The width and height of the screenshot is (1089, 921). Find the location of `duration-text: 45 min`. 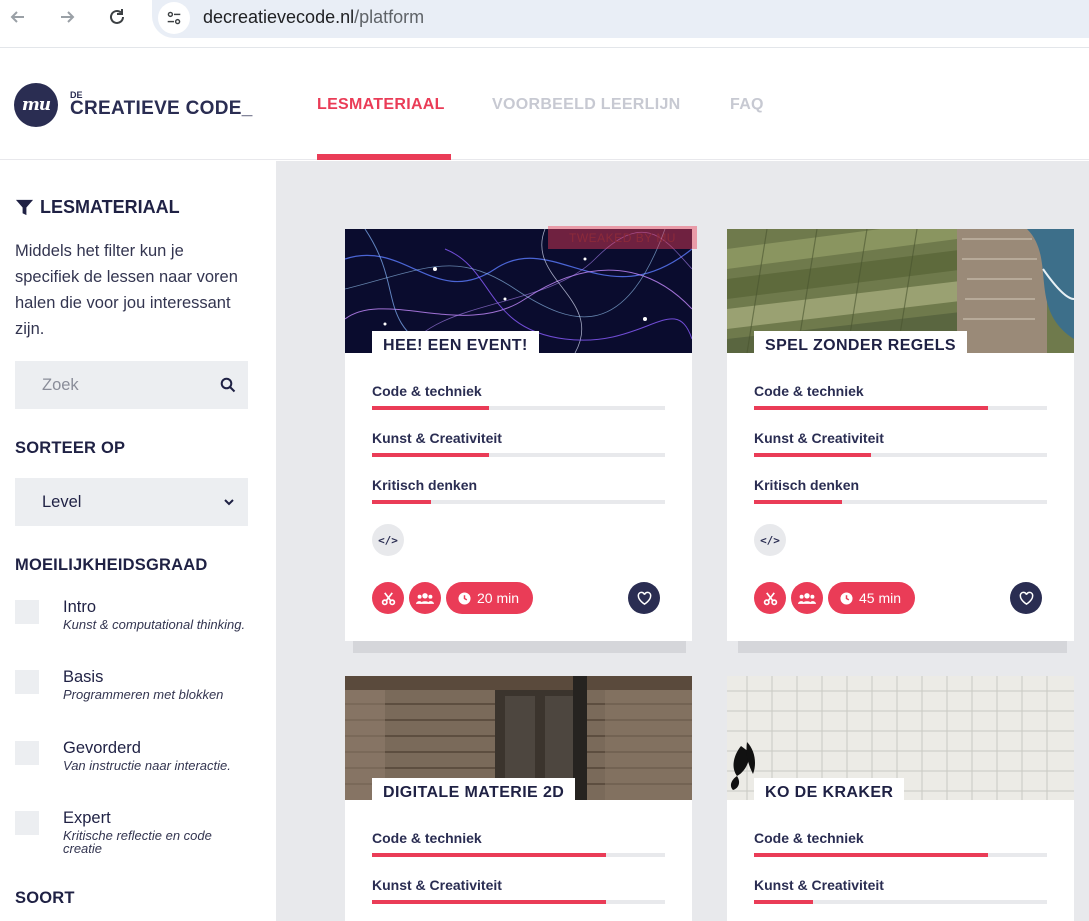

duration-text: 45 min is located at coordinates (880, 598).